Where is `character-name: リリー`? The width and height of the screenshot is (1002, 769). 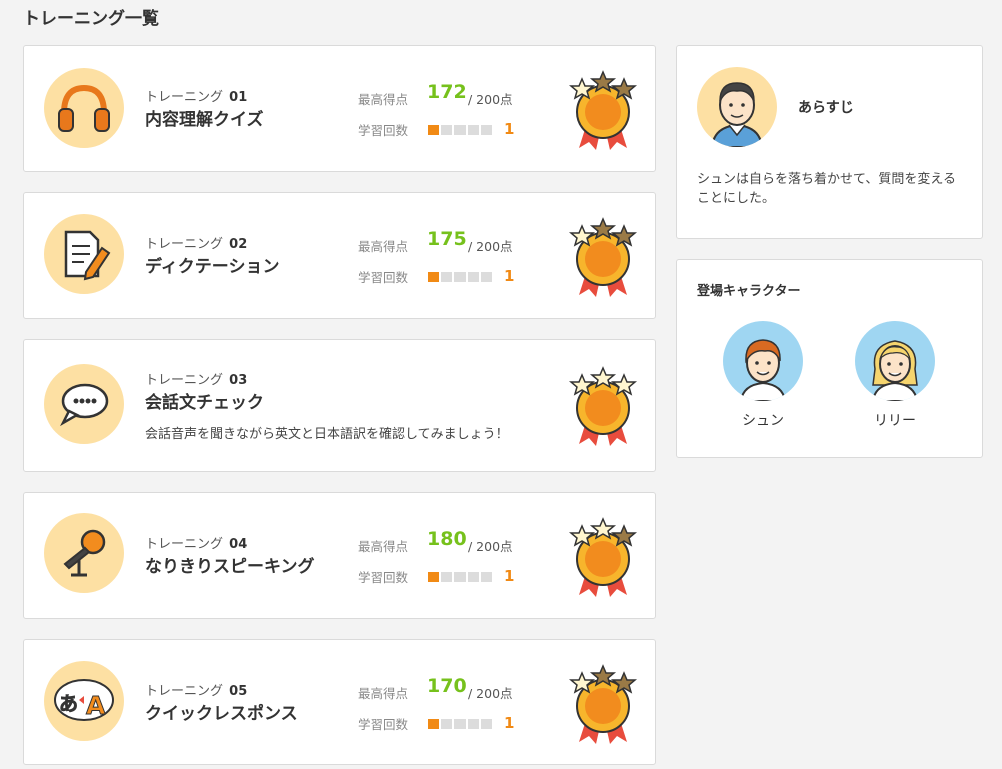 character-name: リリー is located at coordinates (895, 421).